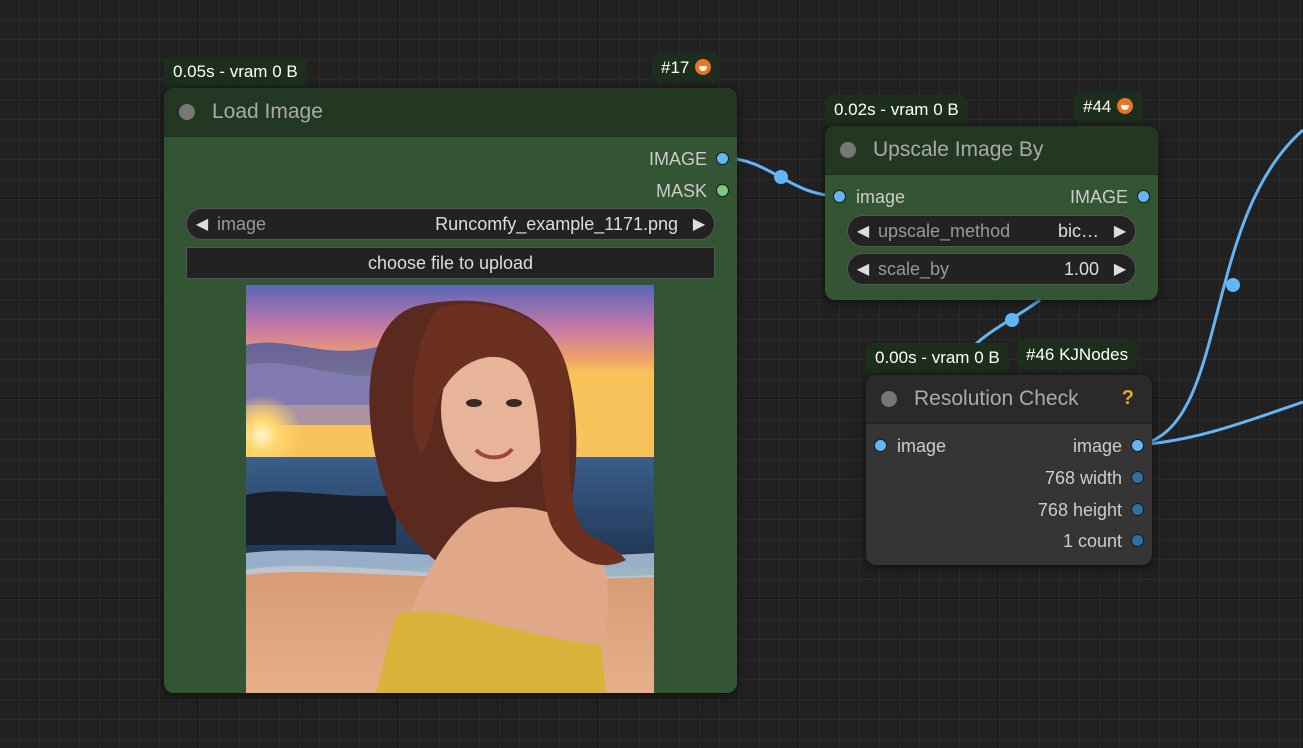  Describe the element at coordinates (681, 191) in the screenshot. I see `output-label-mask: MASK` at that location.